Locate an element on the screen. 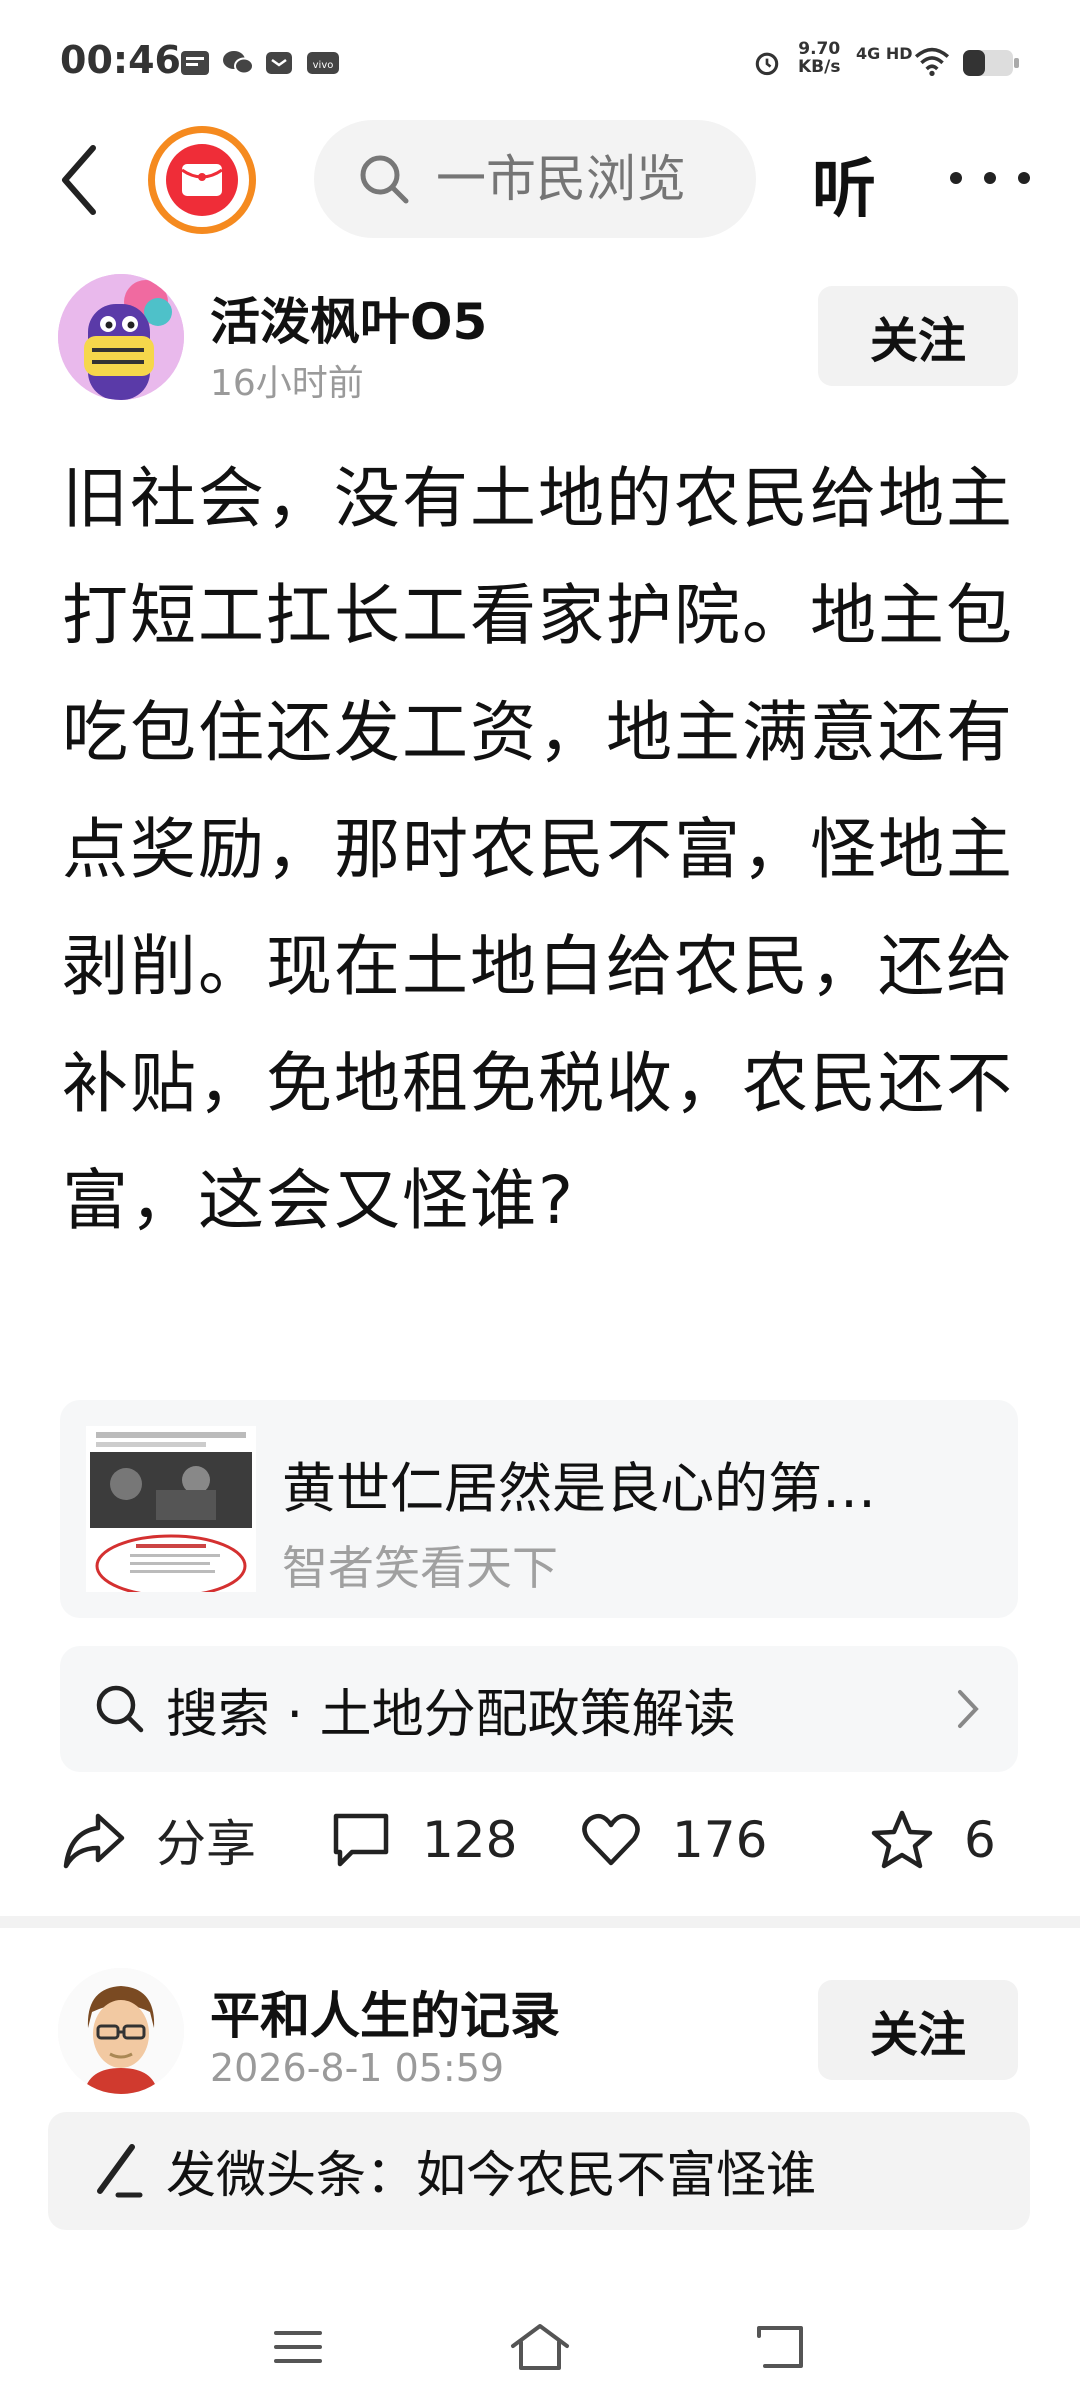 The image size is (1080, 2408). share-button: 分享 is located at coordinates (159, 1840).